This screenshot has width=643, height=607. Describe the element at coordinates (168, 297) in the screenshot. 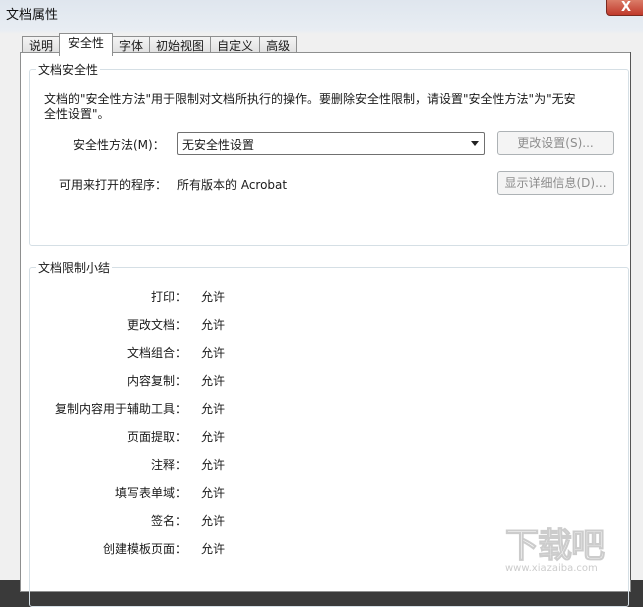

I see `summary-key: 打印：` at that location.